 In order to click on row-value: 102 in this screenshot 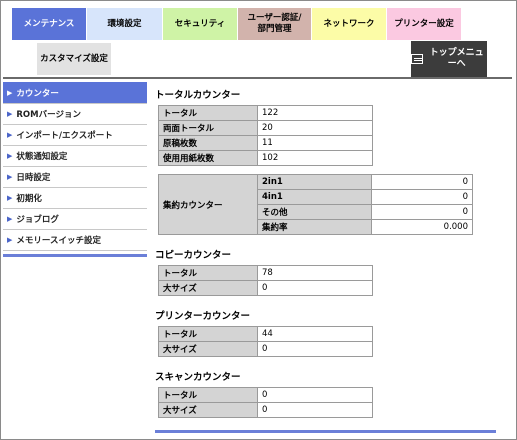, I will do `click(315, 158)`.